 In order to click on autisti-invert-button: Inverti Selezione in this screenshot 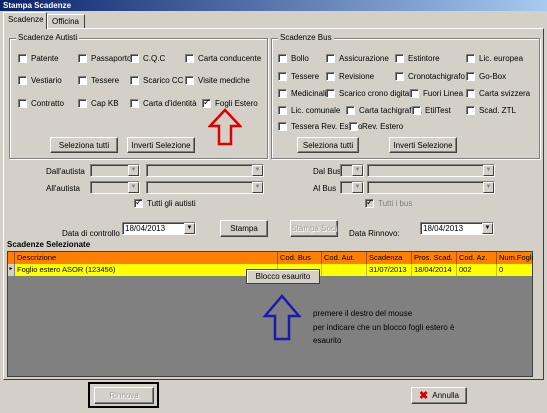, I will do `click(161, 145)`.